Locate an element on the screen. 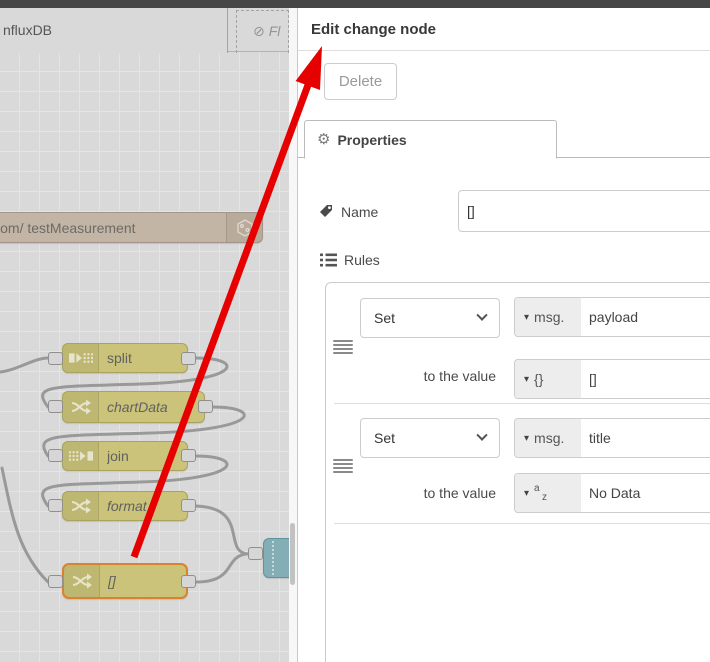 This screenshot has width=710, height=662. rule-2-property-value: title is located at coordinates (600, 438).